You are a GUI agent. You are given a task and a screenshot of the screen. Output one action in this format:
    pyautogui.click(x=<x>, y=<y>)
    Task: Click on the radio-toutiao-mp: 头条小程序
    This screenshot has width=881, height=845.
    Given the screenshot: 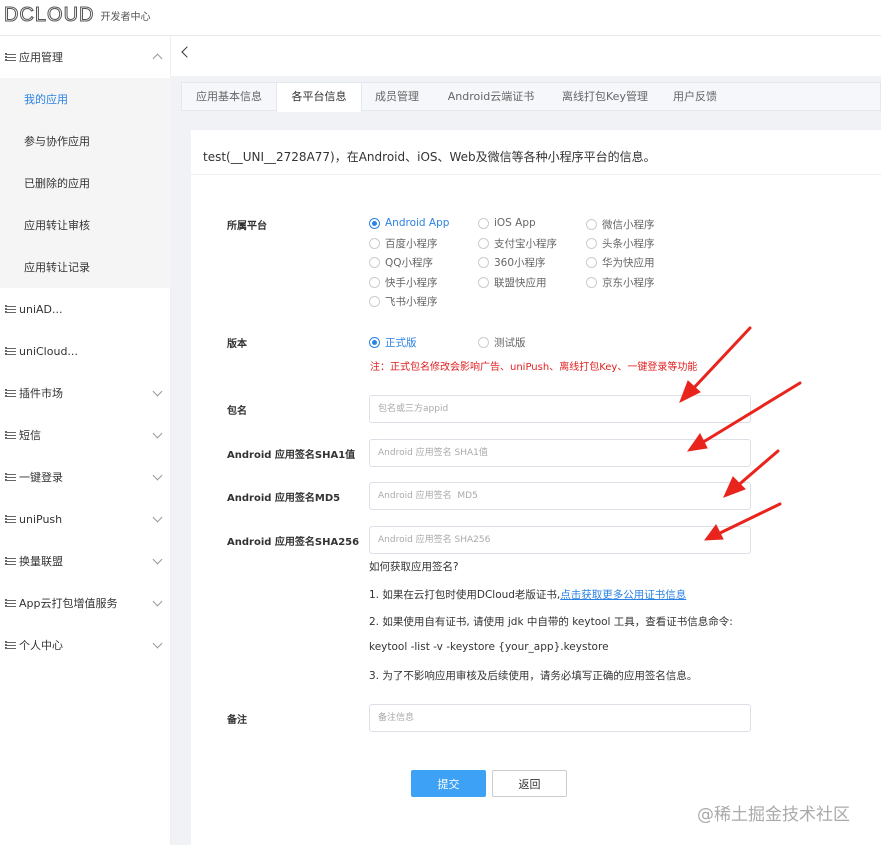 What is the action you would take?
    pyautogui.click(x=620, y=243)
    